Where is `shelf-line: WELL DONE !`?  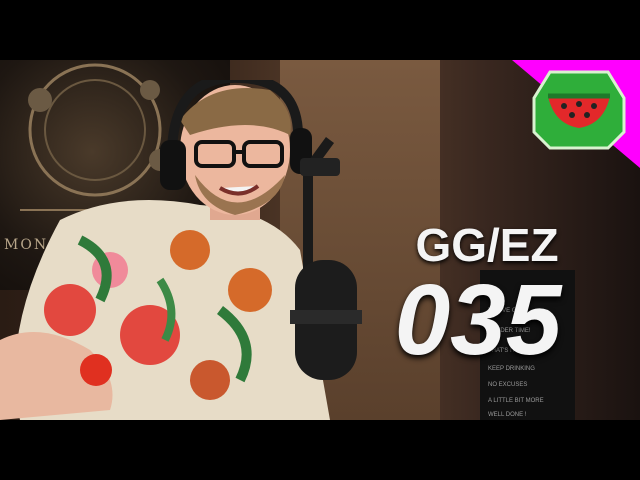 shelf-line: WELL DONE ! is located at coordinates (507, 415).